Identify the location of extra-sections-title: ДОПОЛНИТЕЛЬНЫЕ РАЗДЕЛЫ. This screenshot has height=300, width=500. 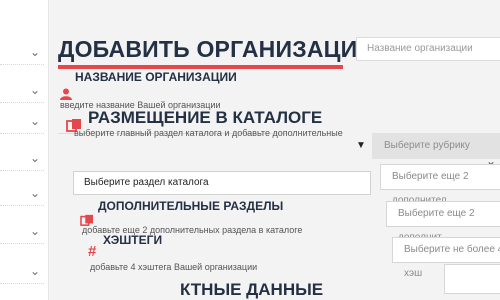
(191, 206).